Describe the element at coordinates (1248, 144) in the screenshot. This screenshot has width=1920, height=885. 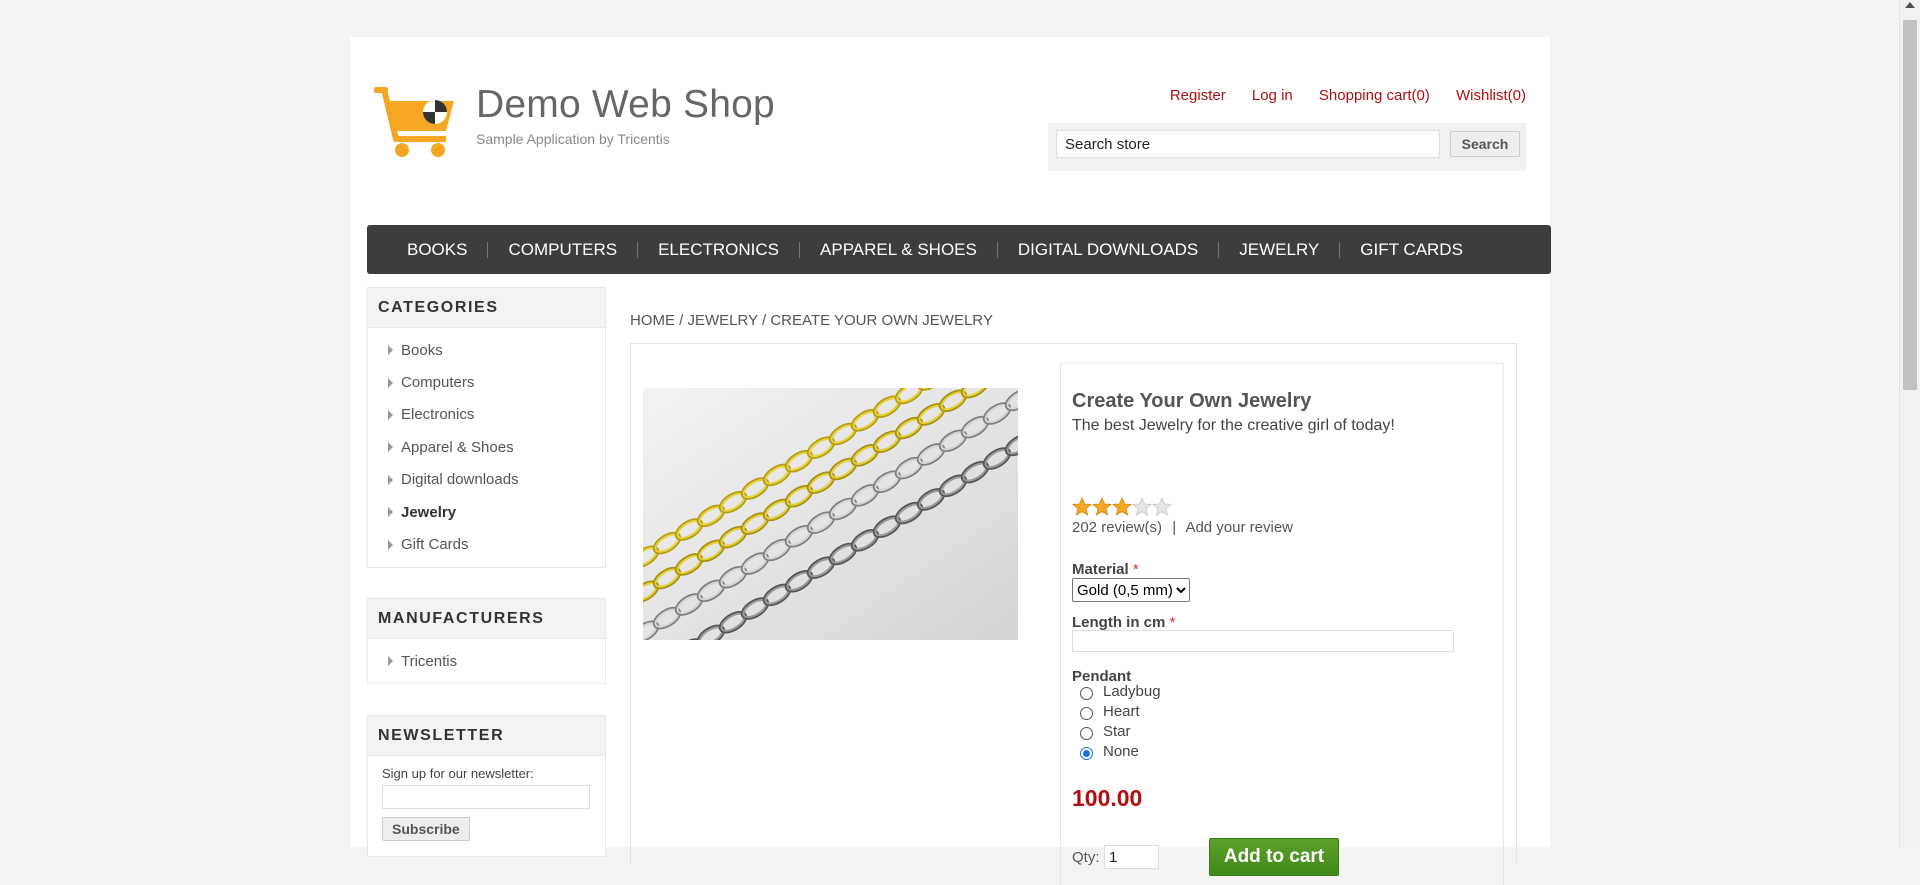
I see `search-input` at that location.